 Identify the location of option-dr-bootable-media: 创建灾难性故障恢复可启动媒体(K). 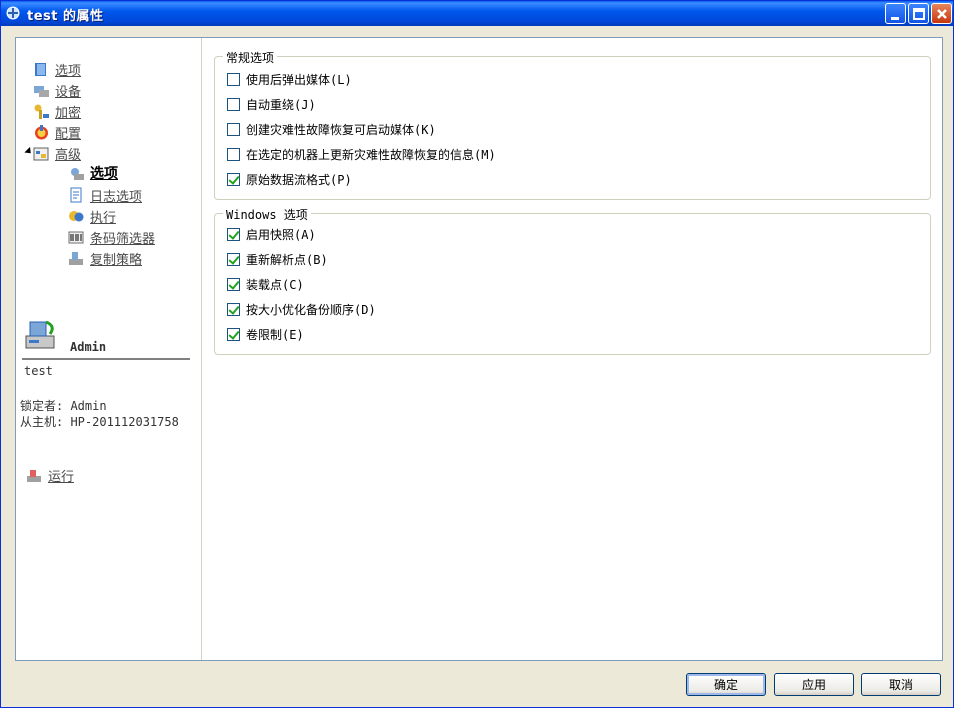
(331, 129).